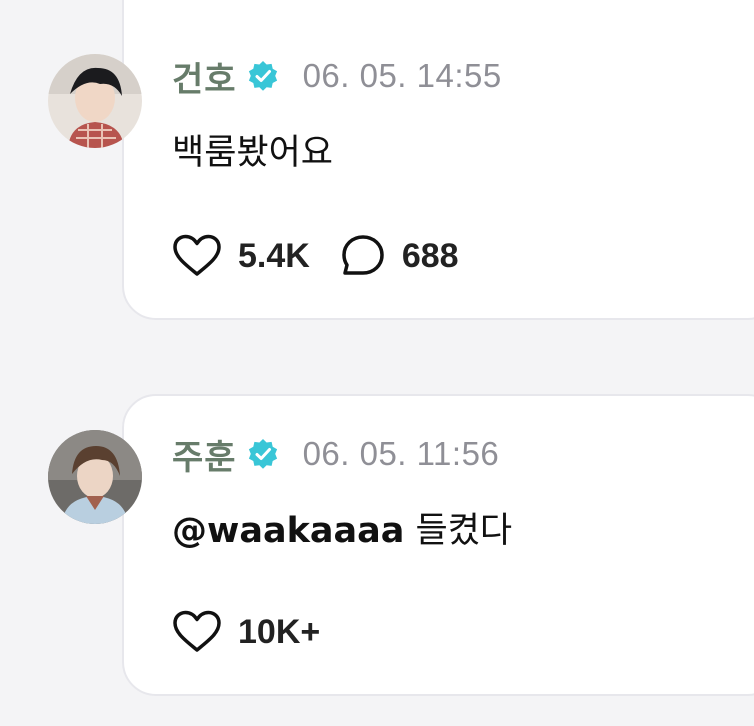  What do you see at coordinates (279, 631) in the screenshot?
I see `like-count: 10K+` at bounding box center [279, 631].